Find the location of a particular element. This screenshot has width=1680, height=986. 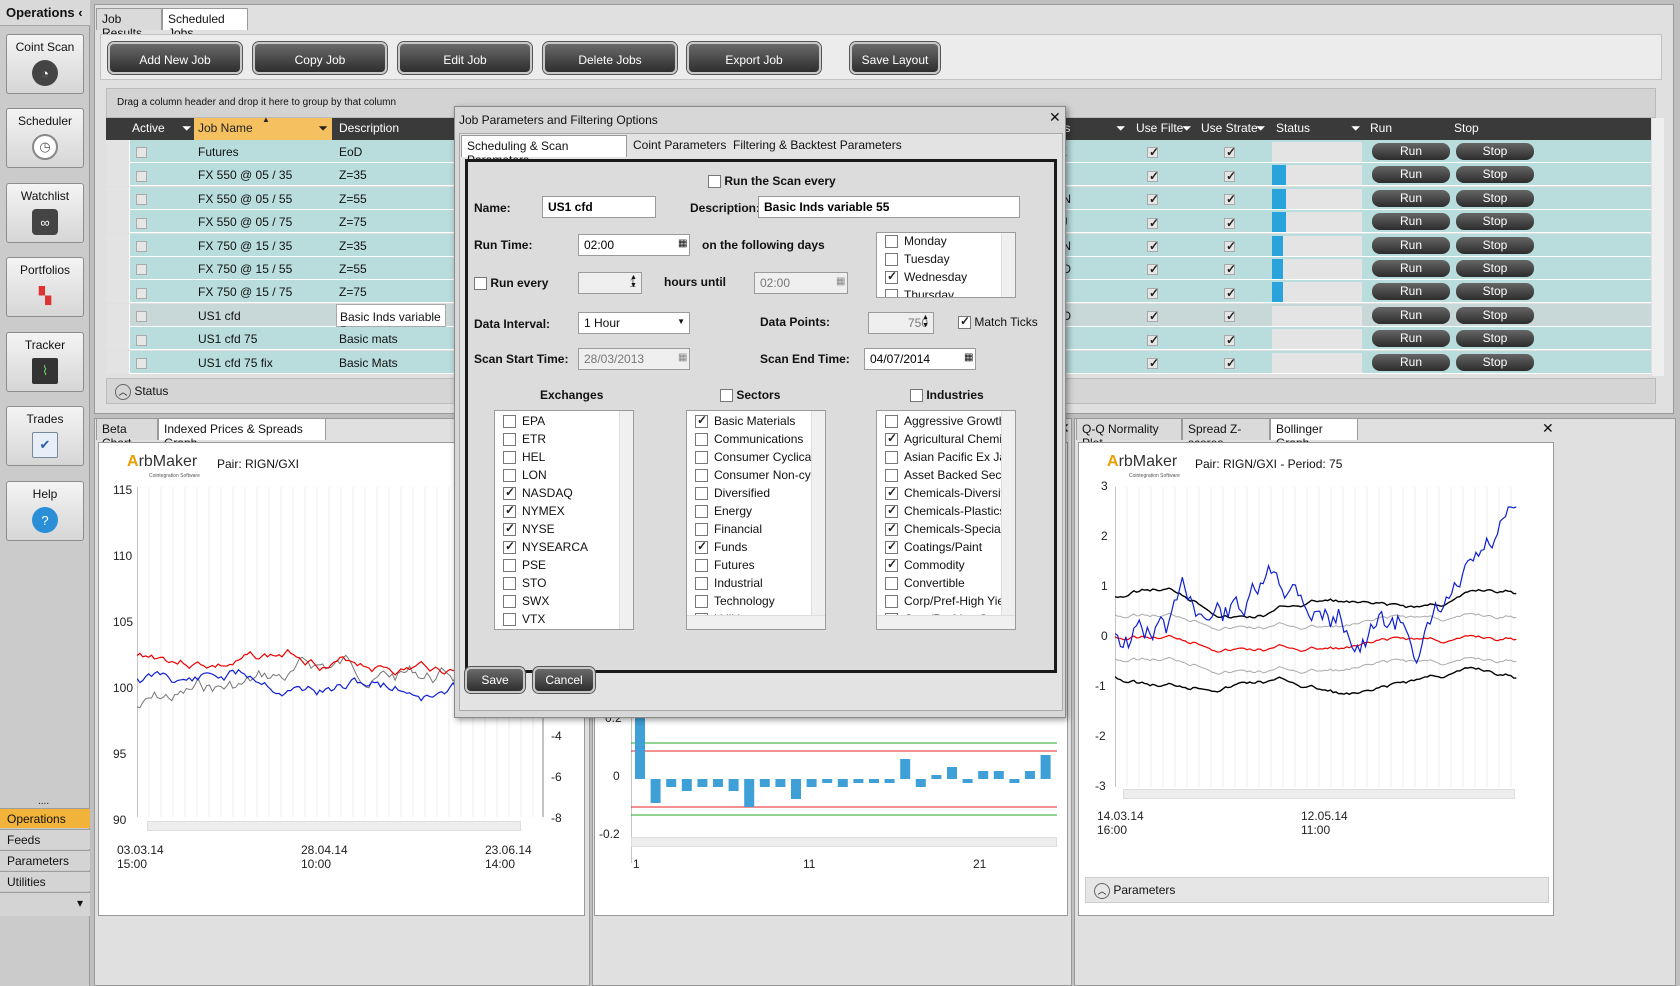

section-utilities: Utilities is located at coordinates (45, 881).